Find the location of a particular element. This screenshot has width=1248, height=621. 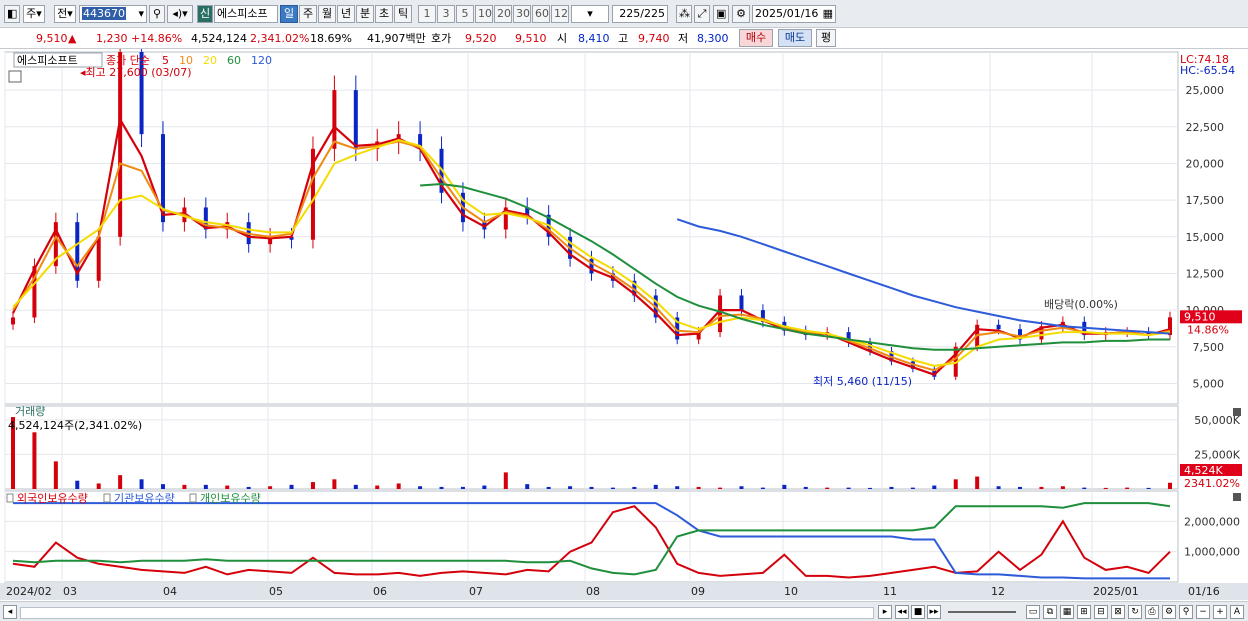

stop-icon: ■ is located at coordinates (918, 612).